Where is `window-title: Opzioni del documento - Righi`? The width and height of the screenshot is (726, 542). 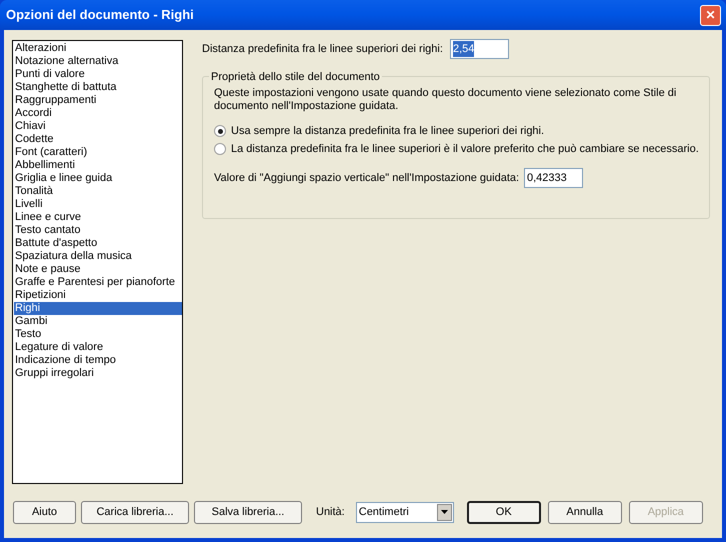 window-title: Opzioni del documento - Righi is located at coordinates (100, 15).